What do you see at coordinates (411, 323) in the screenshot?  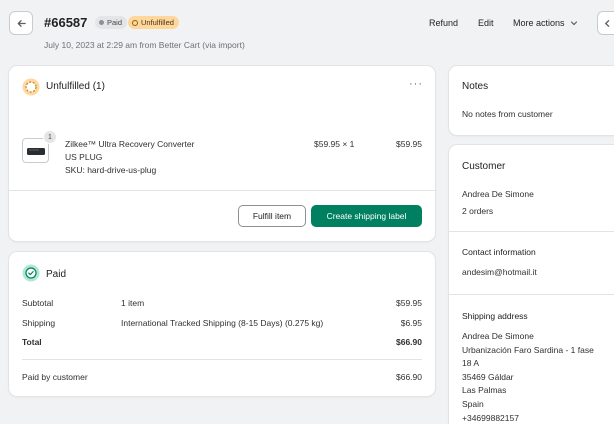 I see `shipping-amount: $6.95` at bounding box center [411, 323].